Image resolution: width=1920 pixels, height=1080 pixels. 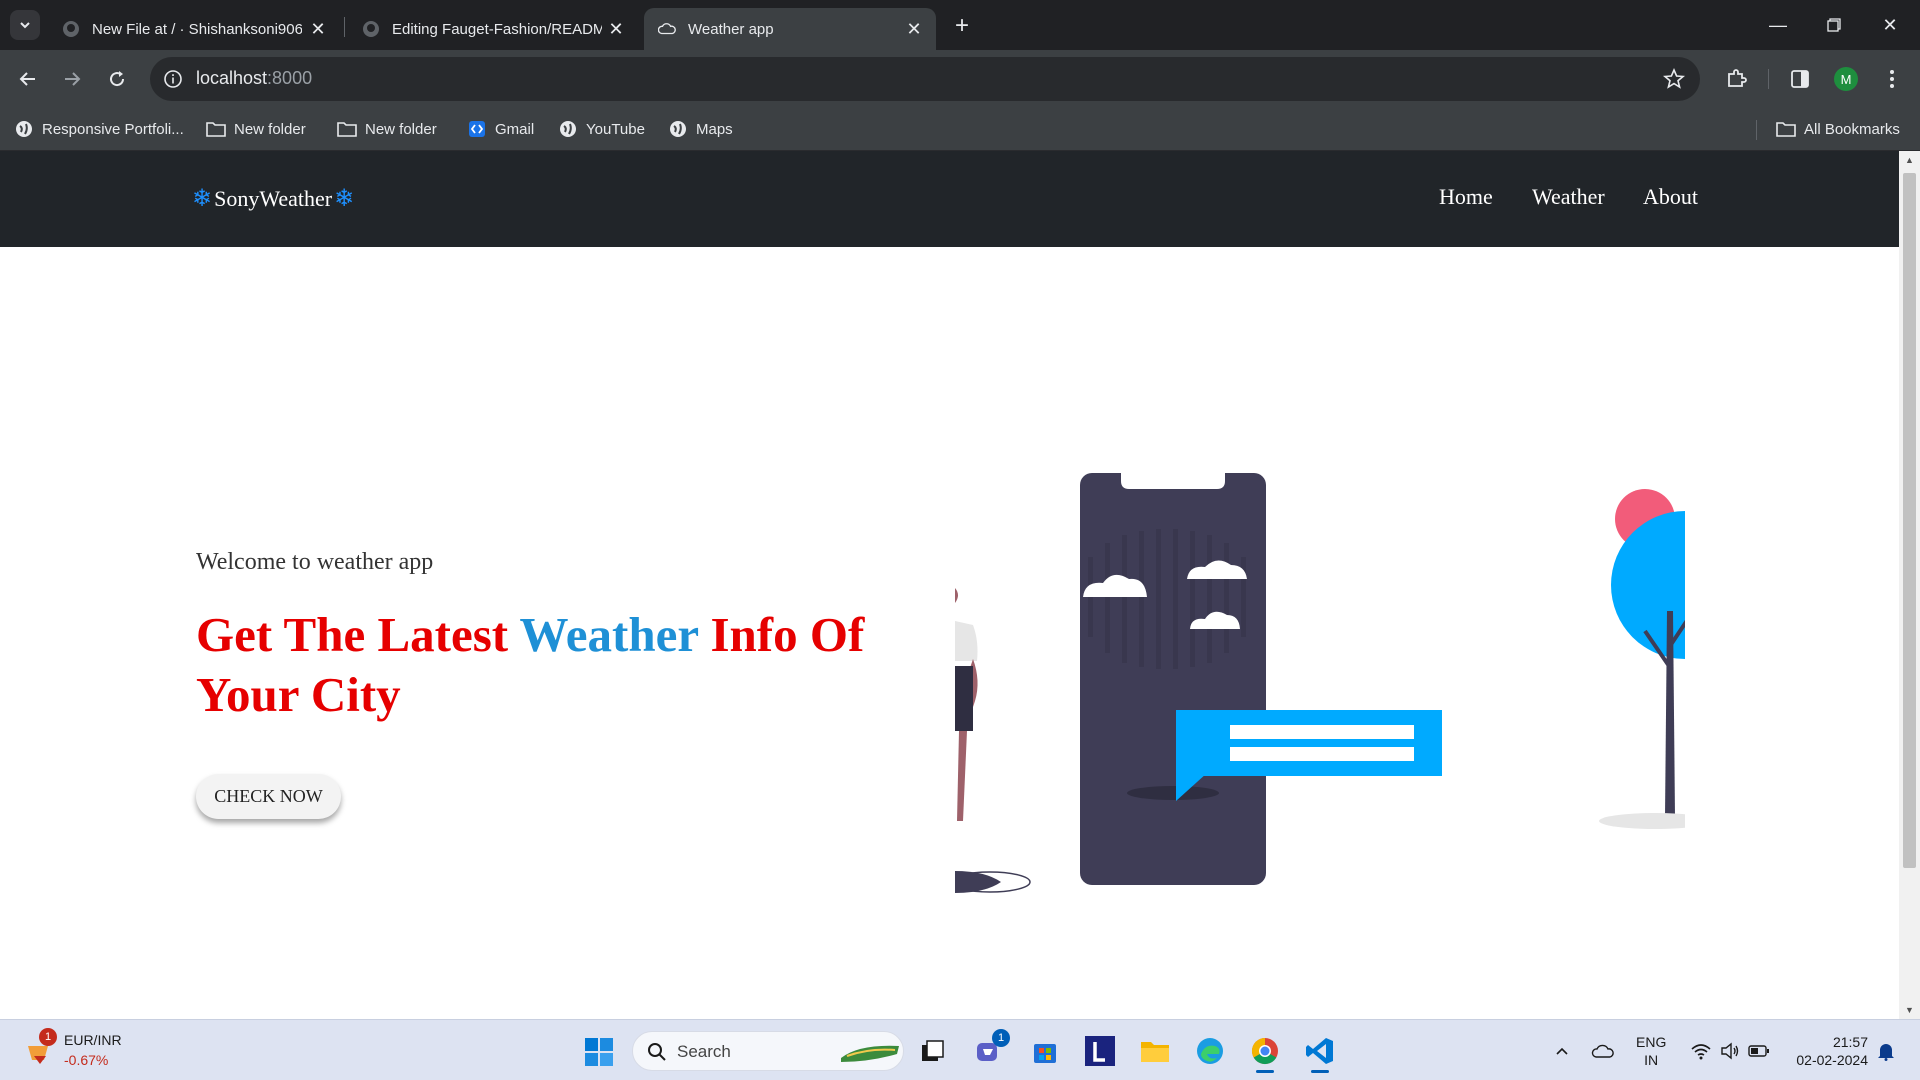 What do you see at coordinates (358, 634) in the screenshot?
I see `headline-part-1: Get The Latest` at bounding box center [358, 634].